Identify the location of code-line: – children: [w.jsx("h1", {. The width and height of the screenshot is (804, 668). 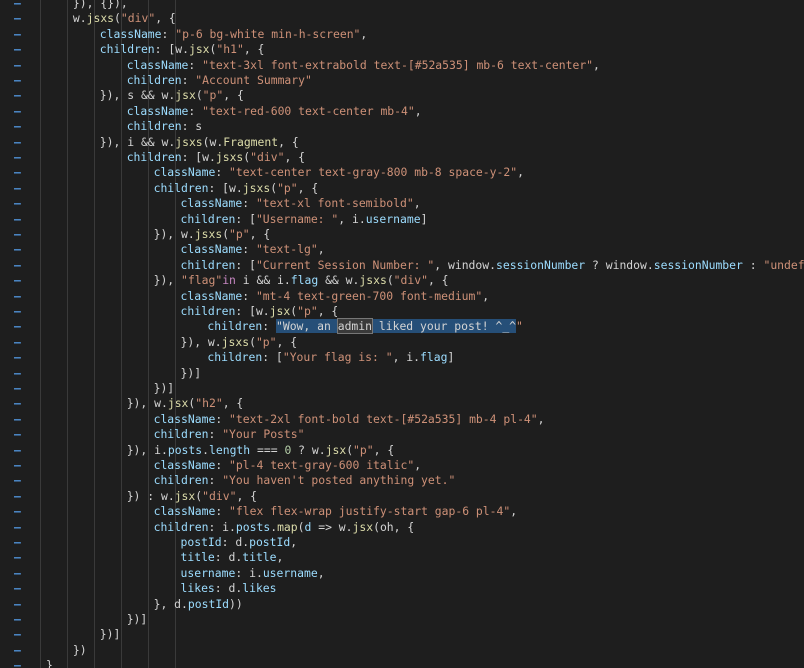
(402, 49).